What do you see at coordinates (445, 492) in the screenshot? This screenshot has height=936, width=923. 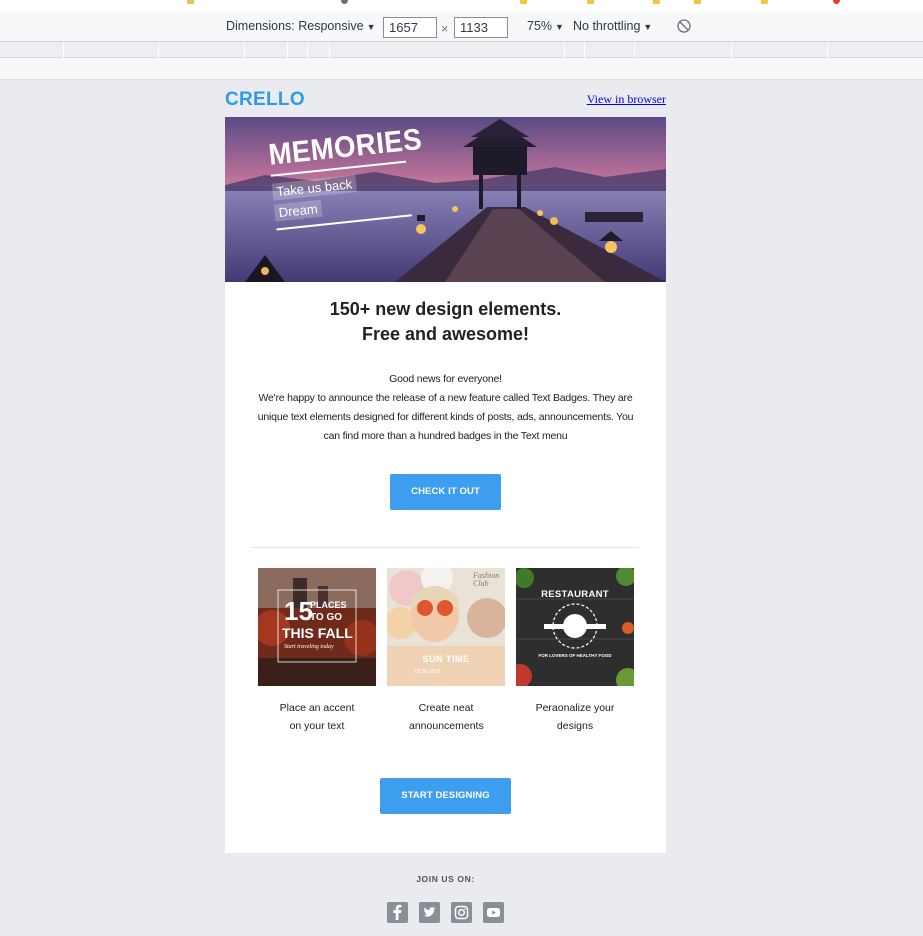 I see `check-it-out-button: CHECK IT OUT` at bounding box center [445, 492].